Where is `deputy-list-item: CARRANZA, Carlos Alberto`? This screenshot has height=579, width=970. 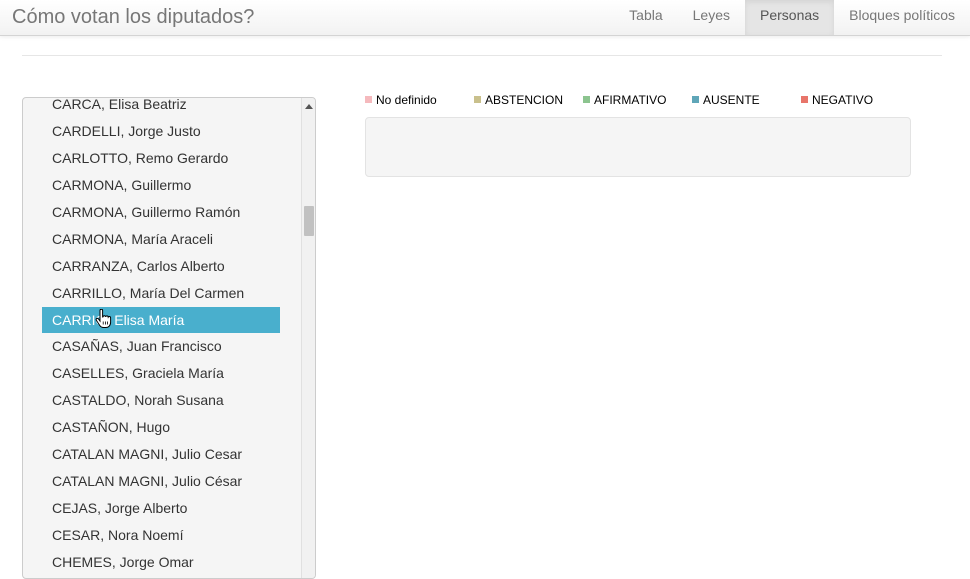 deputy-list-item: CARRANZA, Carlos Alberto is located at coordinates (161, 266).